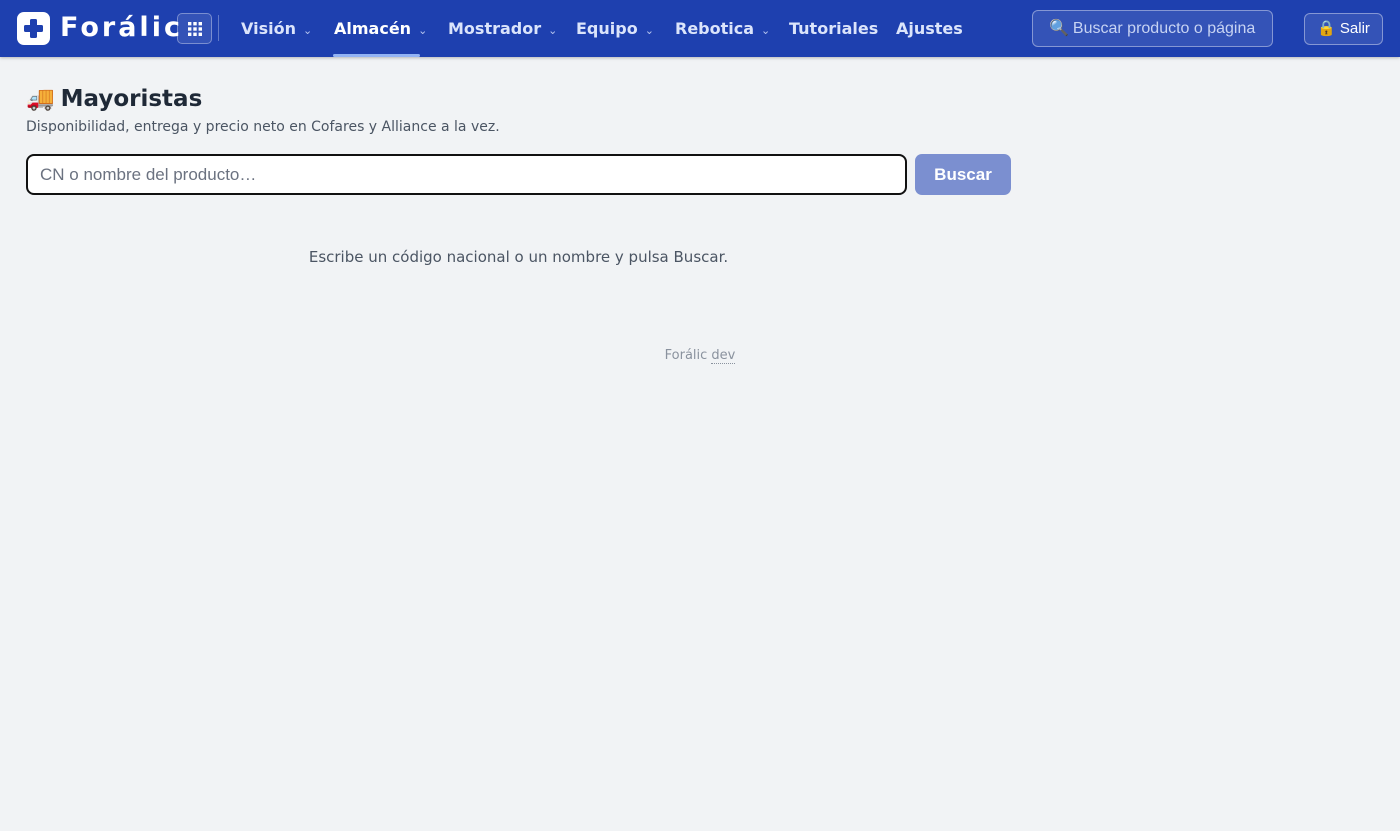 This screenshot has height=831, width=1400. What do you see at coordinates (1059, 28) in the screenshot?
I see `search-icon: 🔍` at bounding box center [1059, 28].